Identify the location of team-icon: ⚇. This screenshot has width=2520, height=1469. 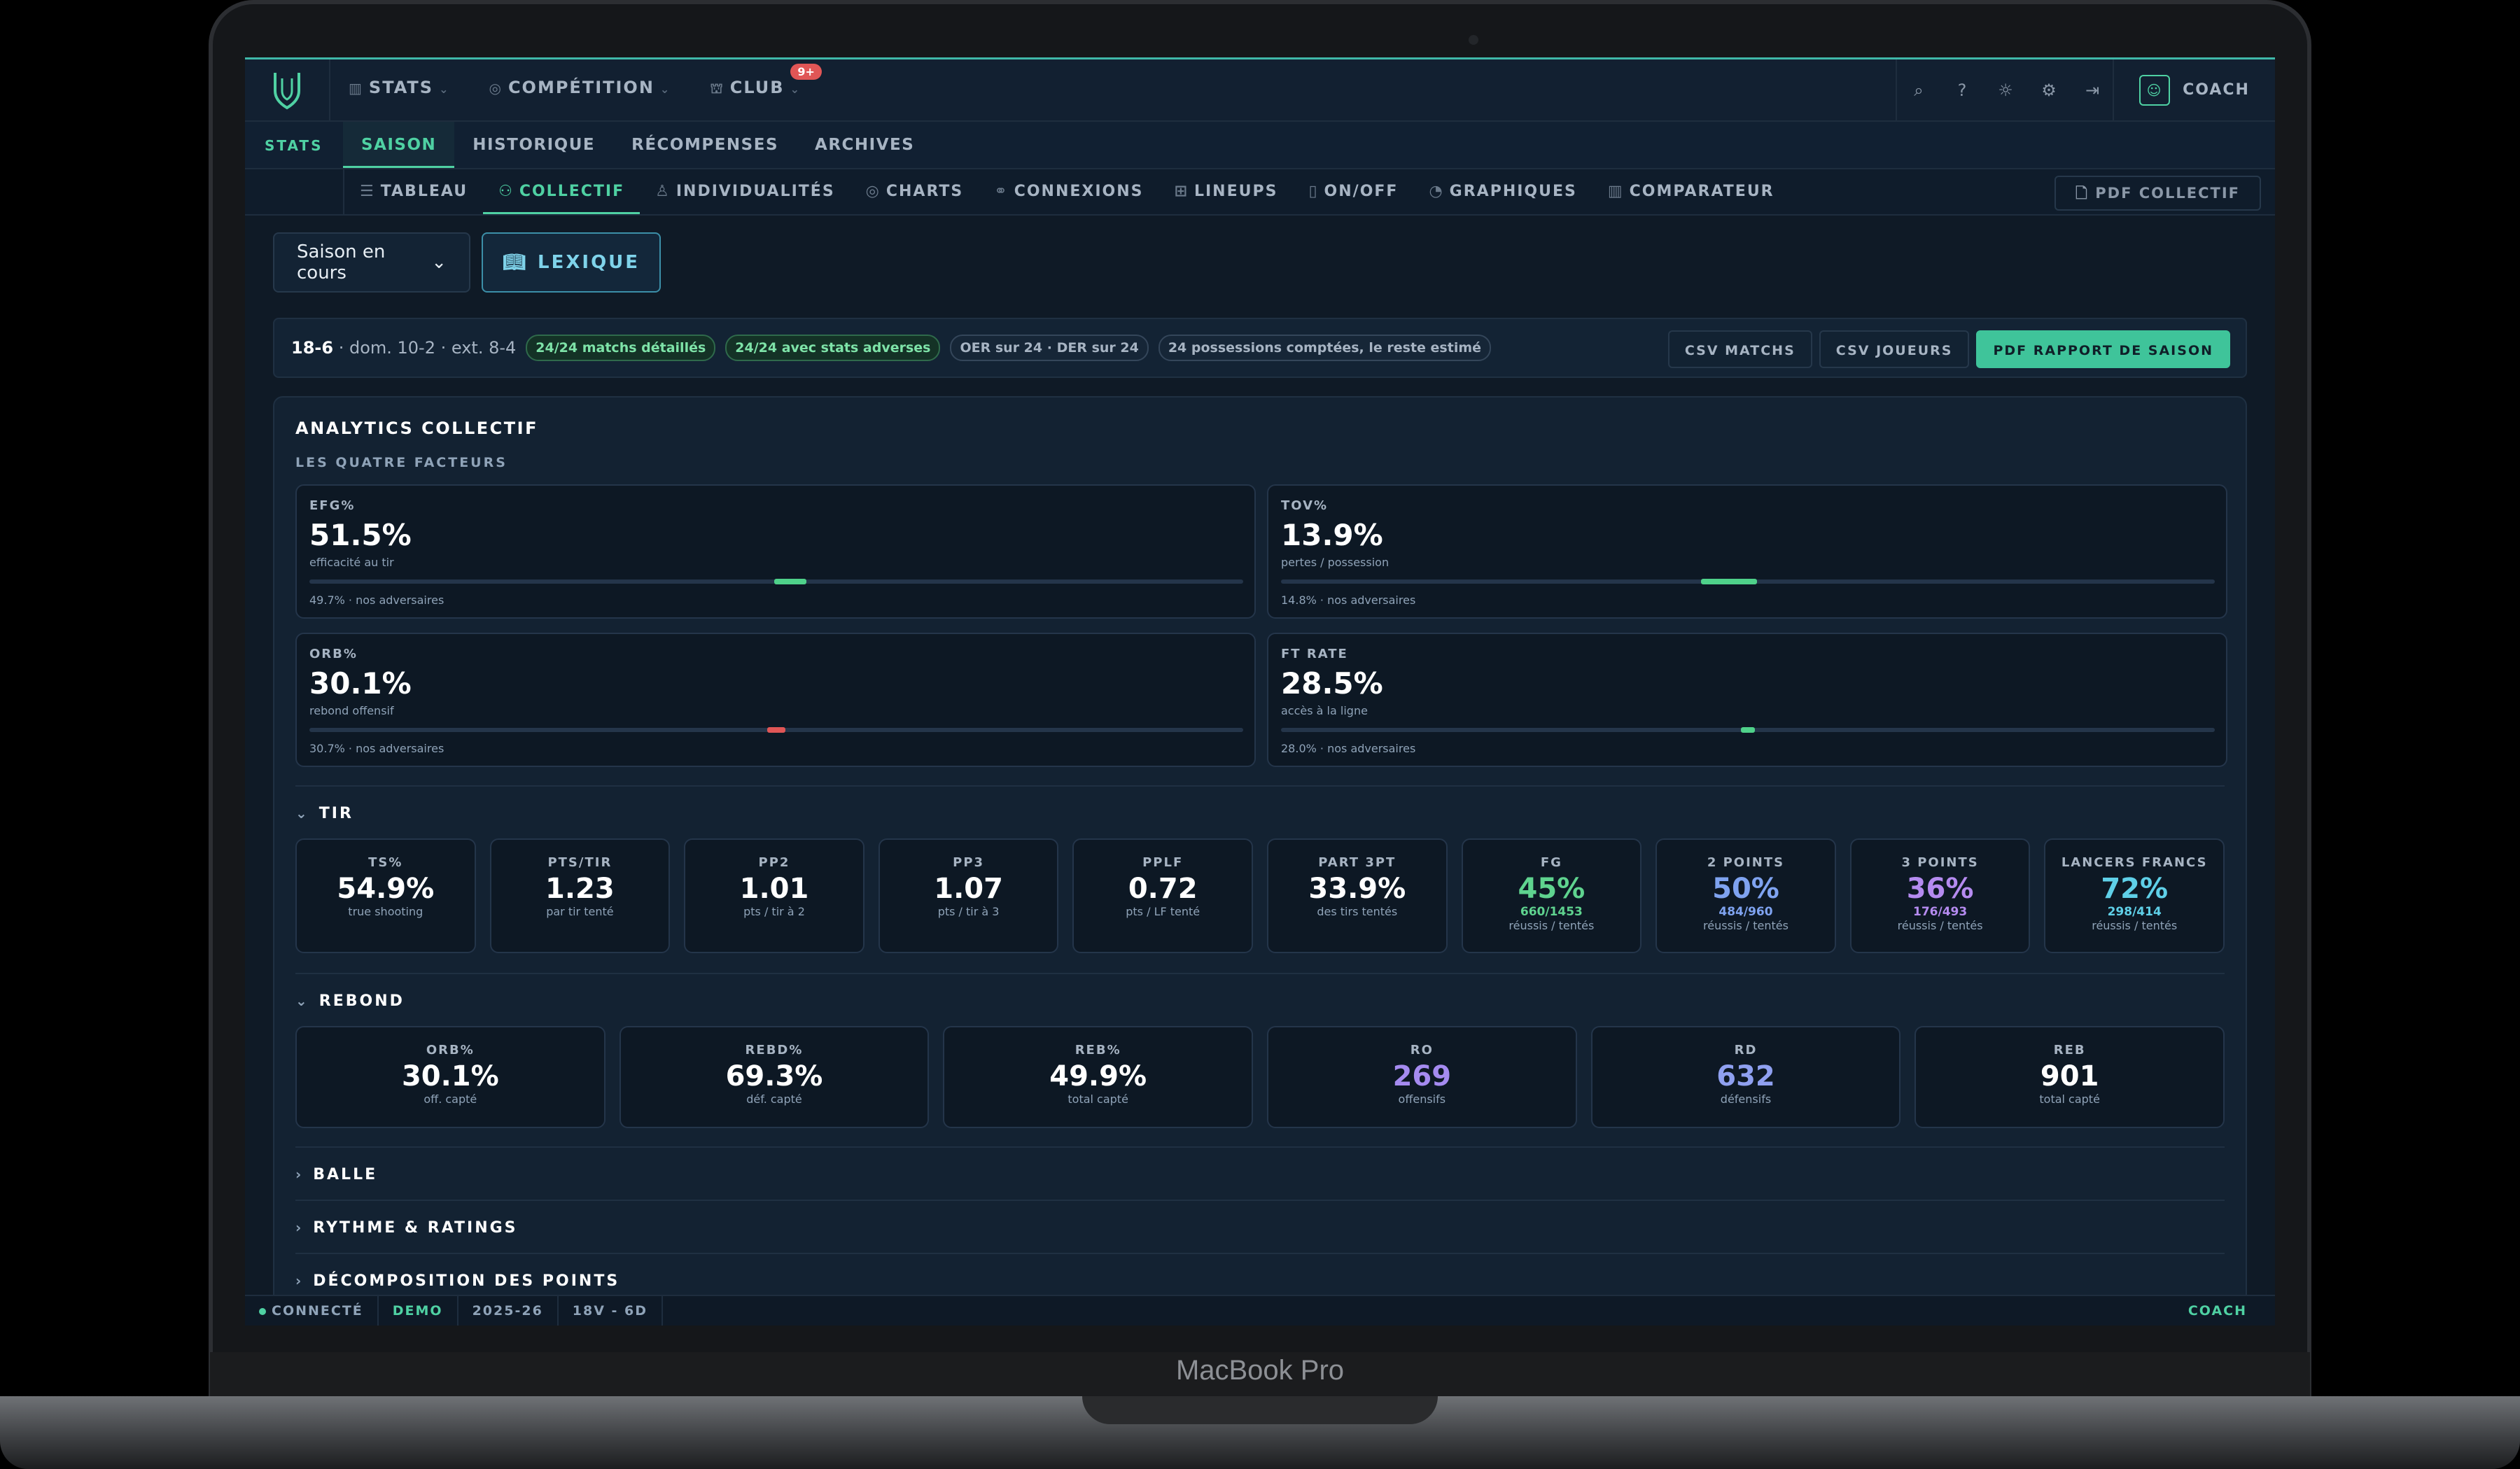
(506, 192).